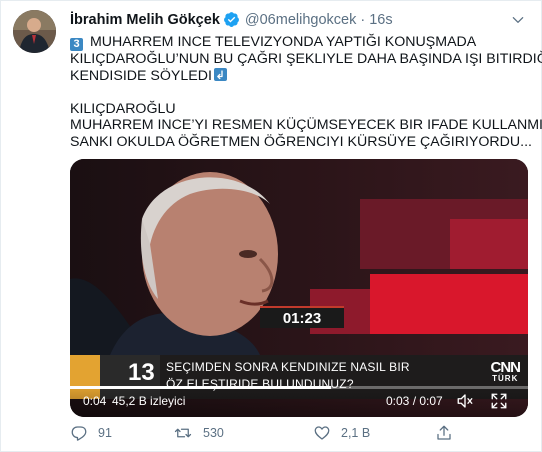 The image size is (542, 452). I want to click on reply-count: 91, so click(105, 433).